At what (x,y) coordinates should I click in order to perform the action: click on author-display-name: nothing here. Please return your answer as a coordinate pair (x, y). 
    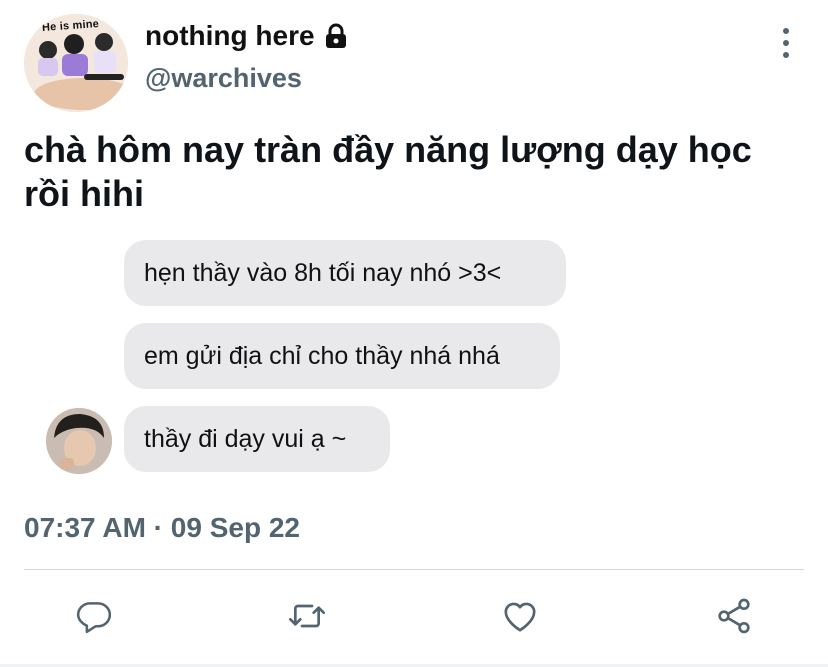
    Looking at the image, I should click on (230, 36).